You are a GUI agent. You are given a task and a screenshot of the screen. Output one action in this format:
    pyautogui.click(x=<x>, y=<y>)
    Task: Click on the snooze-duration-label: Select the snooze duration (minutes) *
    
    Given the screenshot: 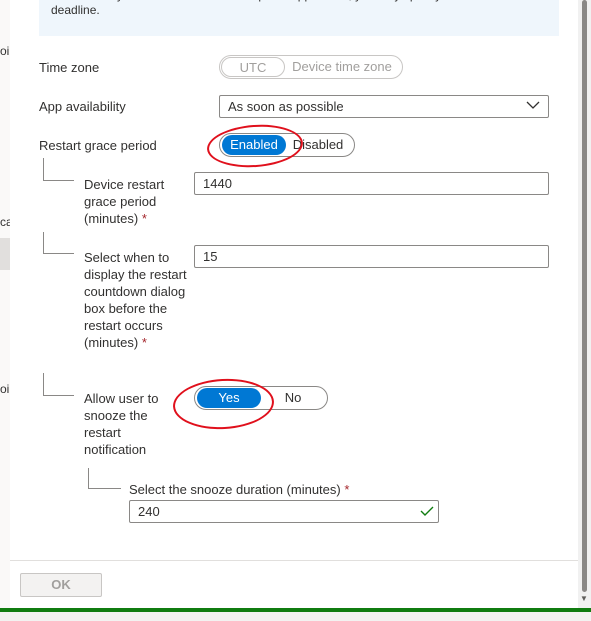 What is the action you would take?
    pyautogui.click(x=239, y=489)
    